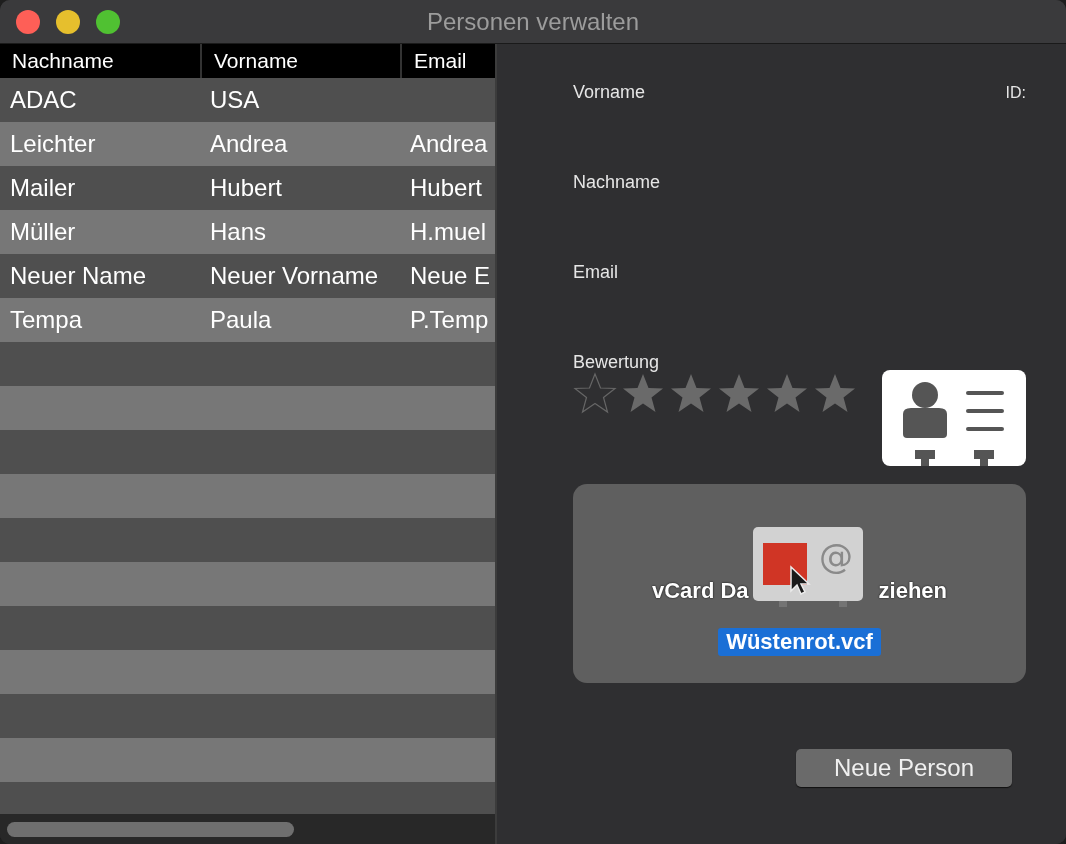  I want to click on table-row: Tempa Paula P.Temp, so click(247, 320).